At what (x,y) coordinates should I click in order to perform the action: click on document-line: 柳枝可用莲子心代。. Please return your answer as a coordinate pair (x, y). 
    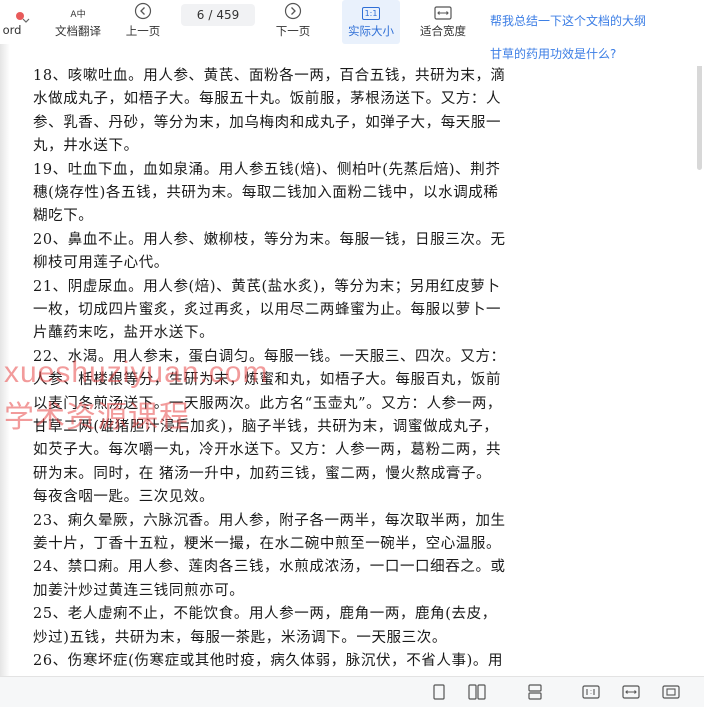
    Looking at the image, I should click on (101, 263).